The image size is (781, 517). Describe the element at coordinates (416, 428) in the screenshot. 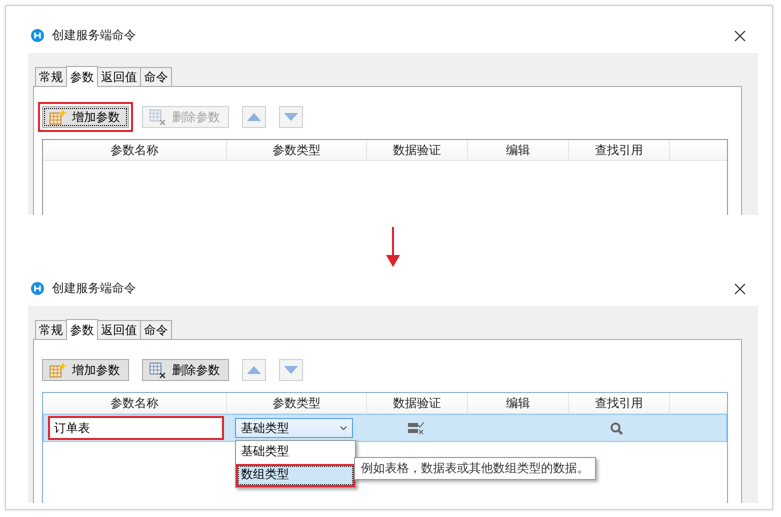

I see `check-cross-icon` at that location.